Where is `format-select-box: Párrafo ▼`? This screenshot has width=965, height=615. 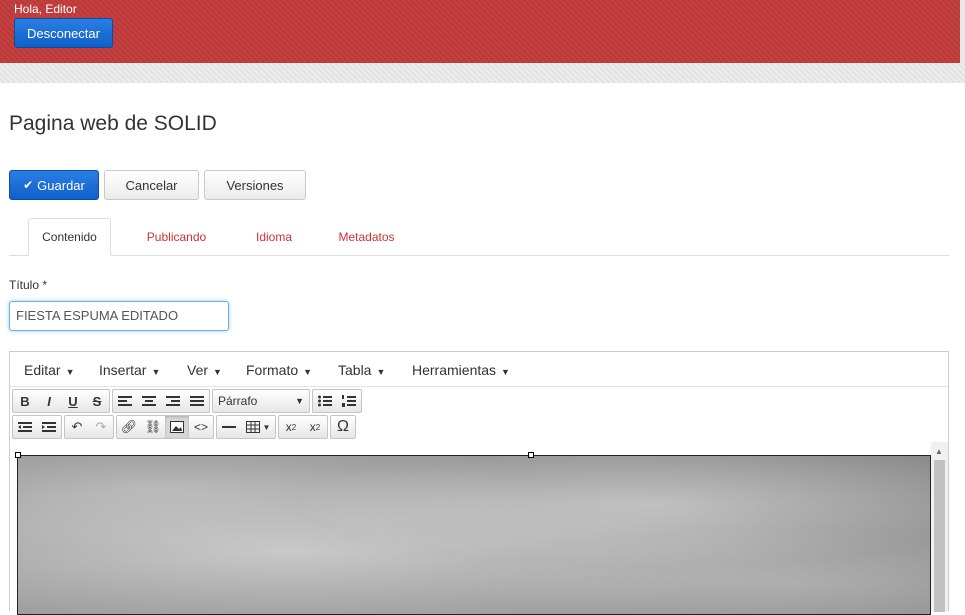 format-select-box: Párrafo ▼ is located at coordinates (261, 401).